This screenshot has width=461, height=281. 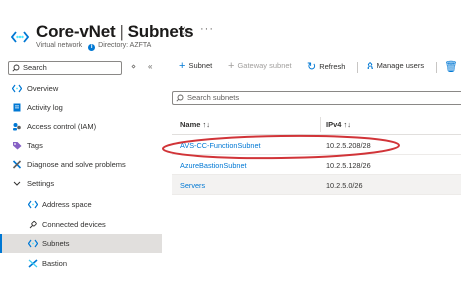 I want to click on users-icon: ጰ, so click(x=370, y=66).